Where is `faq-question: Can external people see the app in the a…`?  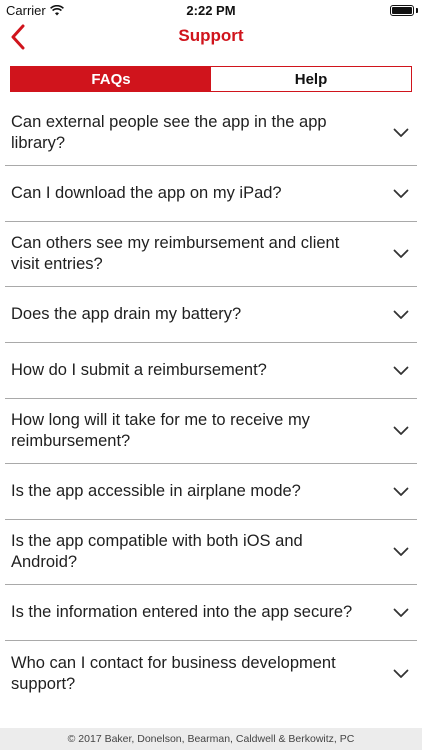 faq-question: Can external people see the app in the a… is located at coordinates (169, 132).